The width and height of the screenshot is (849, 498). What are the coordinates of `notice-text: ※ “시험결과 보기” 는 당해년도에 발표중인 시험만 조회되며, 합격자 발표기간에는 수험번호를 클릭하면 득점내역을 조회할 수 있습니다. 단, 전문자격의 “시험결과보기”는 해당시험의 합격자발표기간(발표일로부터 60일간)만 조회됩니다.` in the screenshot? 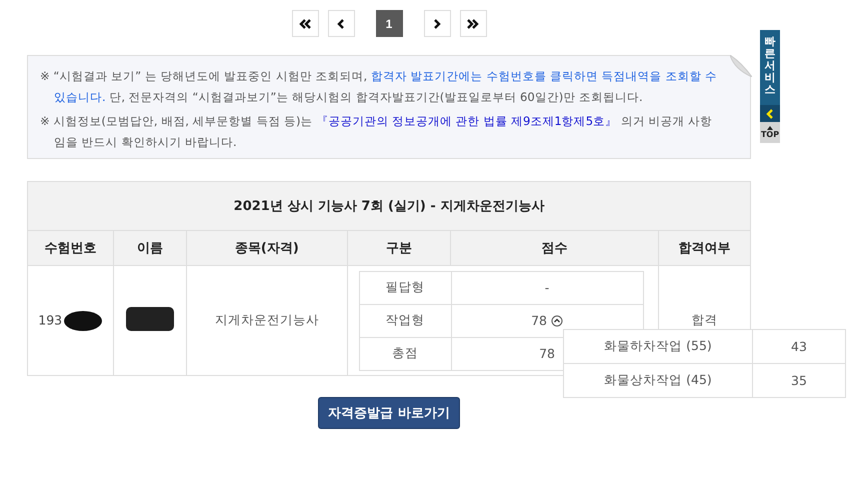 It's located at (379, 87).